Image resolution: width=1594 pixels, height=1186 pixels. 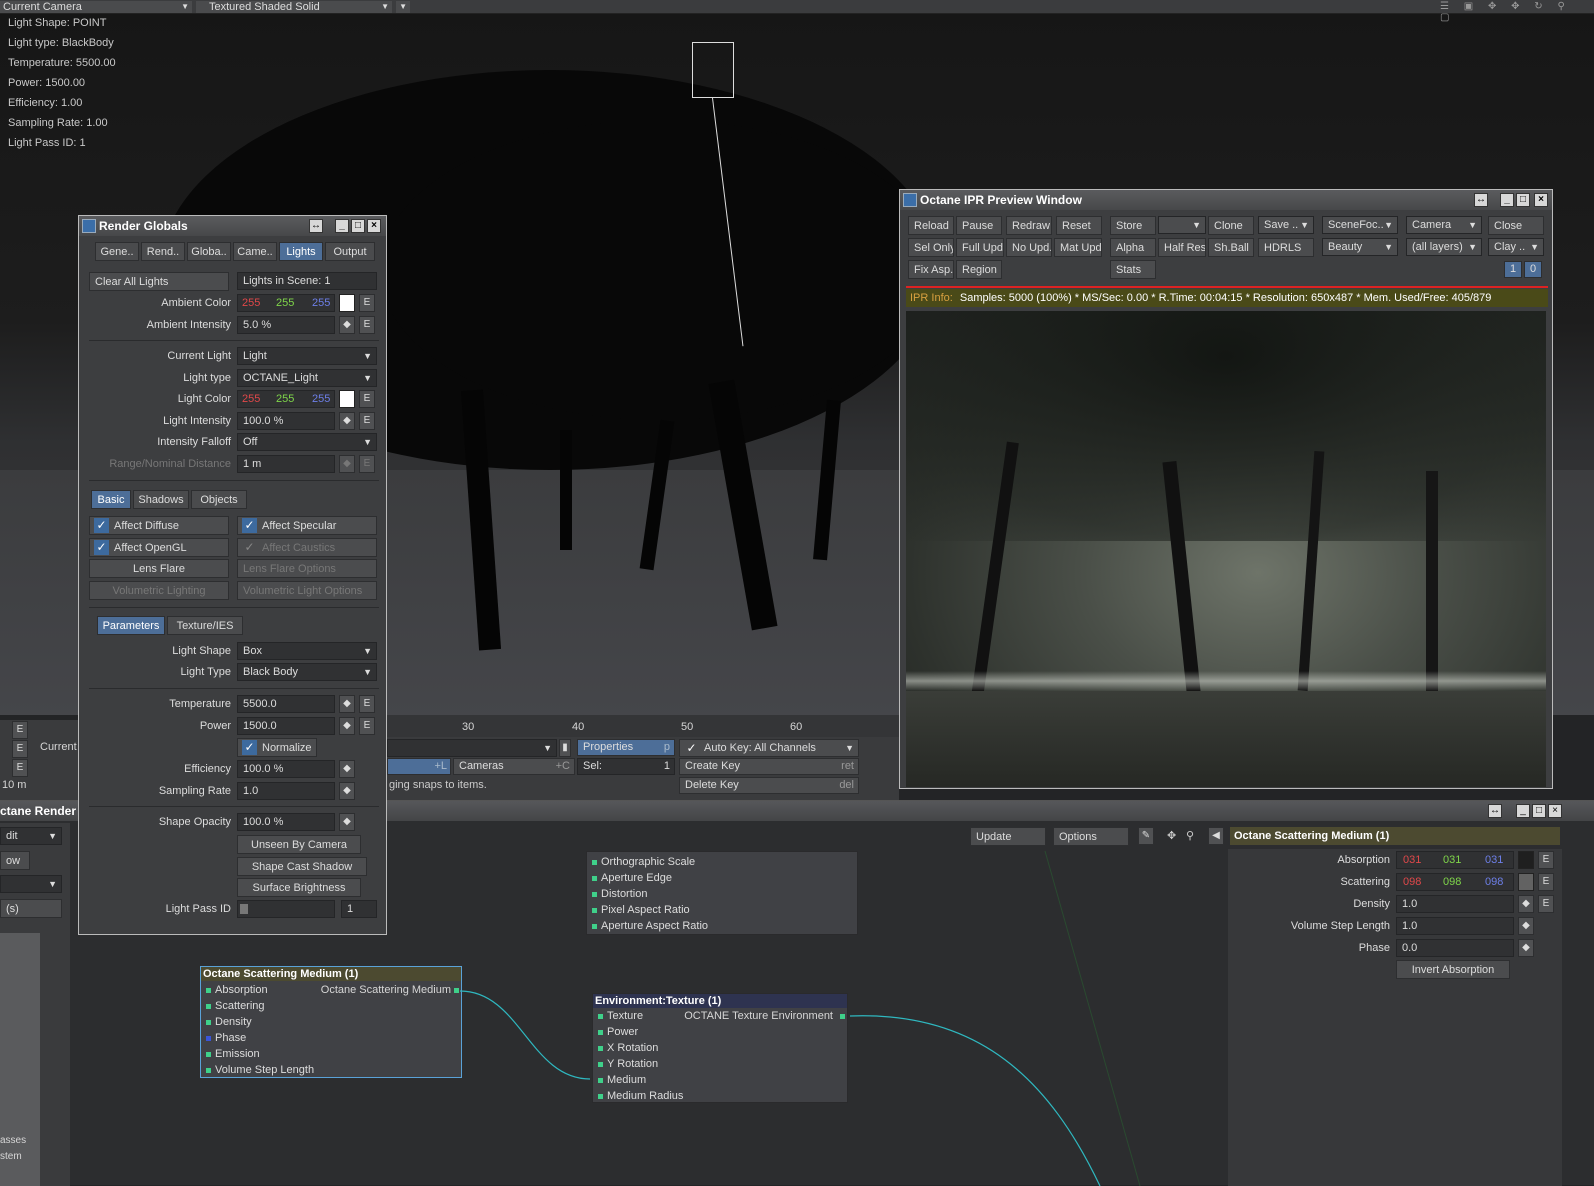 I want to click on clear-all-lights-button: Clear All Lights, so click(x=159, y=281).